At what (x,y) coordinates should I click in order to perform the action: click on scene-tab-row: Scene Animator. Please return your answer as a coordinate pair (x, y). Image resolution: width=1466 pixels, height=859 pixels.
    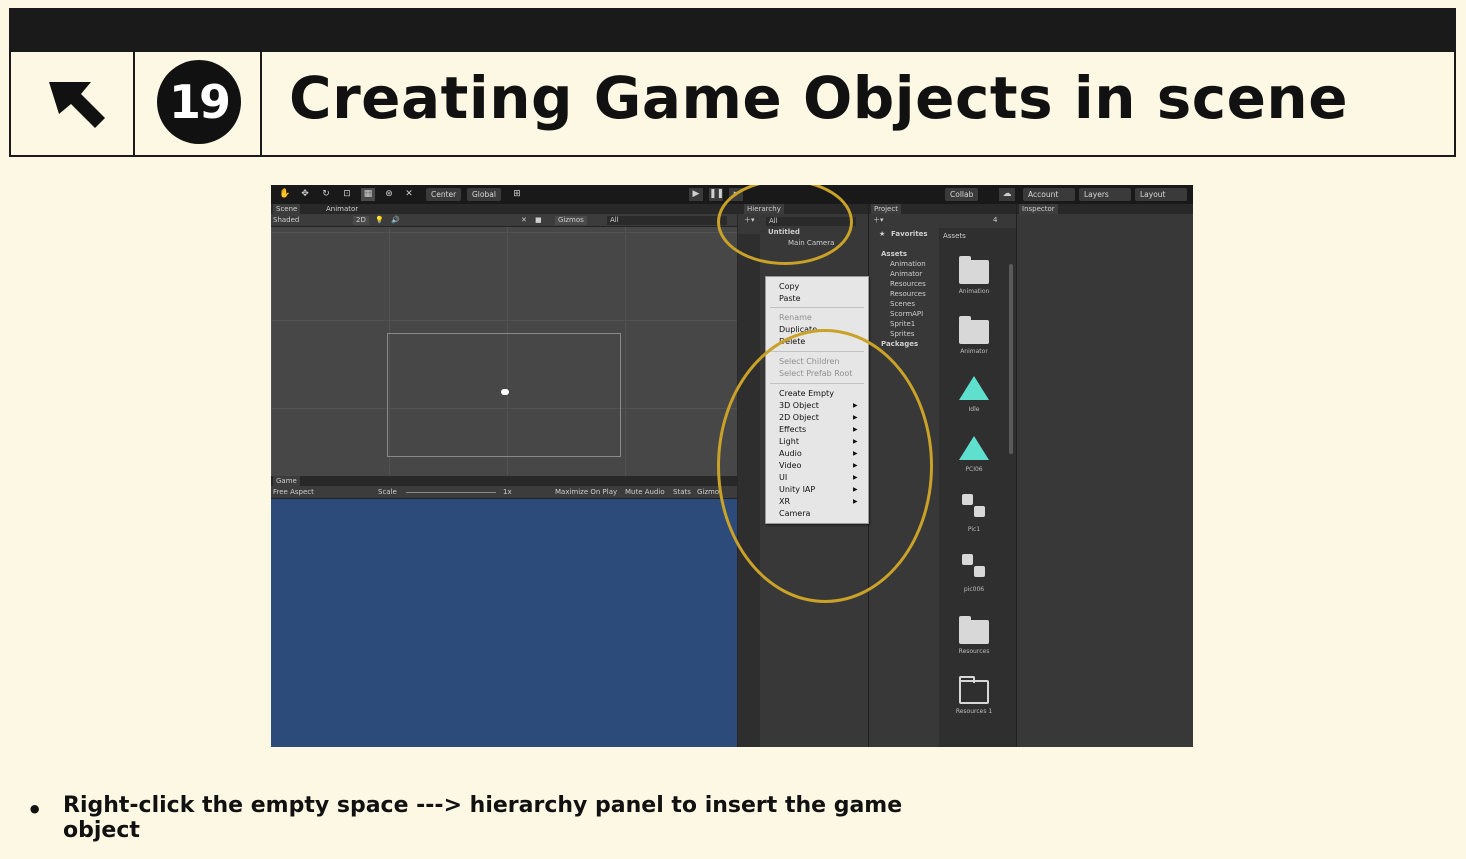
    Looking at the image, I should click on (504, 209).